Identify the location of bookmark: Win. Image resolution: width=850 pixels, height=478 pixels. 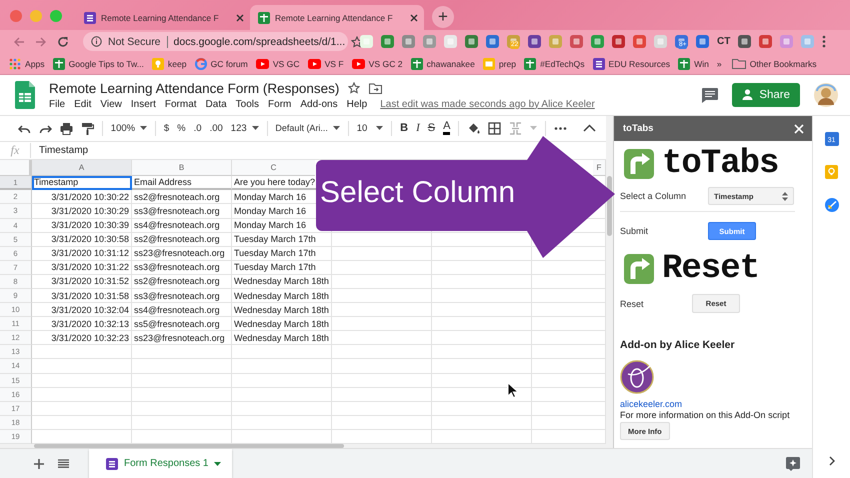
(693, 64).